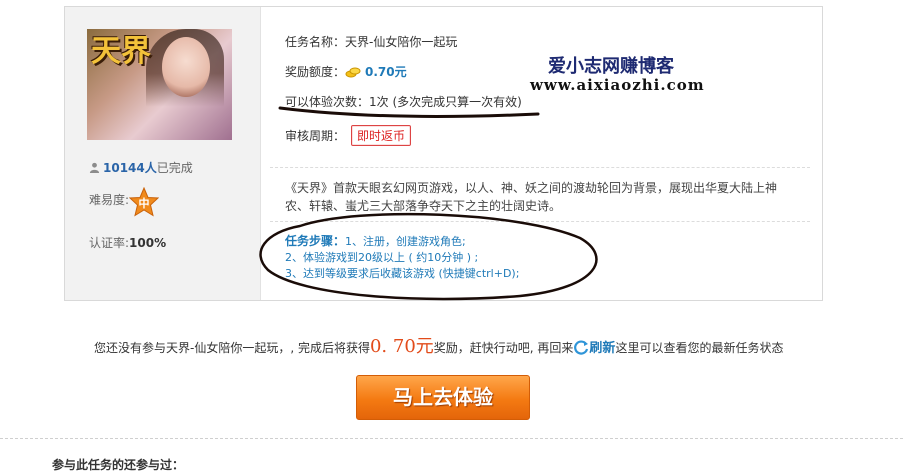 The image size is (903, 476). Describe the element at coordinates (174, 168) in the screenshot. I see `completed-suffix: 已完成` at that location.